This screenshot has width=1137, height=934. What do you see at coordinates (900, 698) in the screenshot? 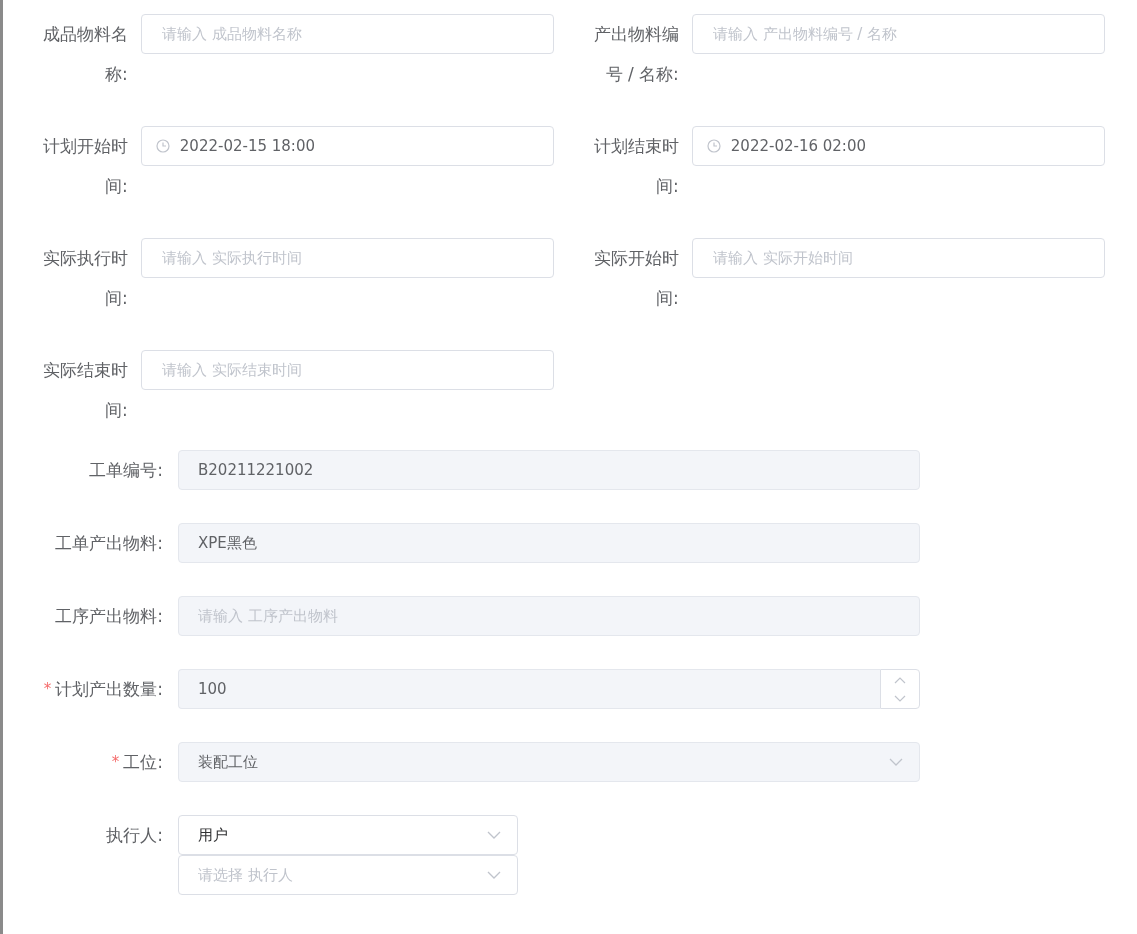
I see `down-chevron-icon` at bounding box center [900, 698].